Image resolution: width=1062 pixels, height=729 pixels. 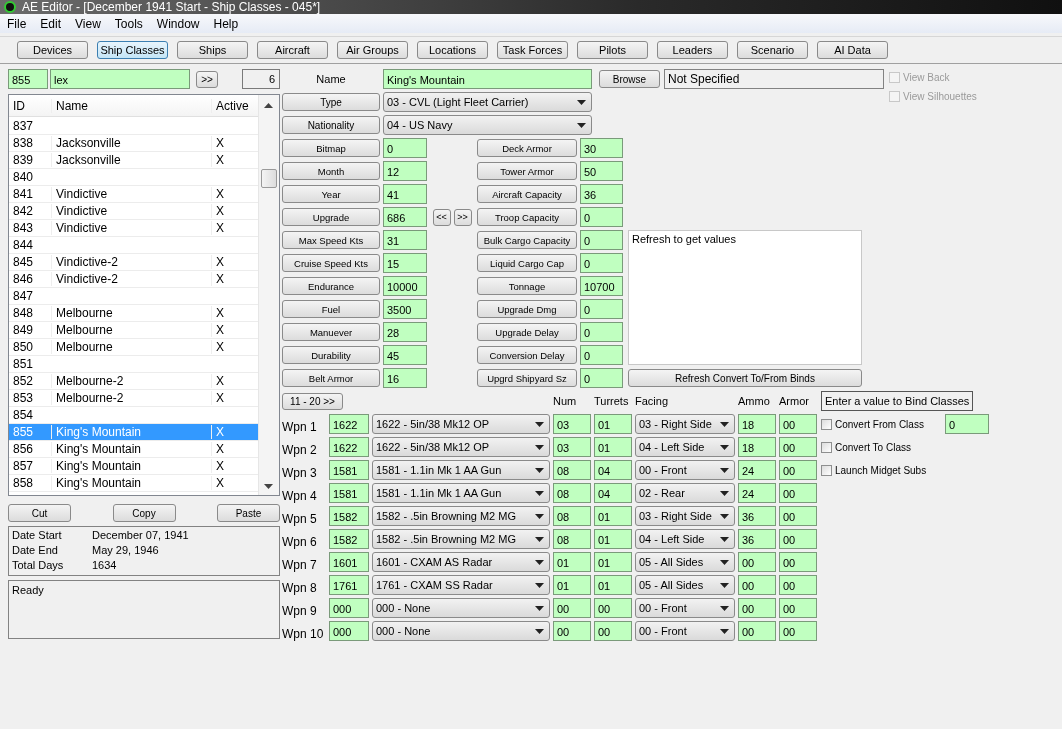 I want to click on field-button: Bitmap, so click(x=331, y=148).